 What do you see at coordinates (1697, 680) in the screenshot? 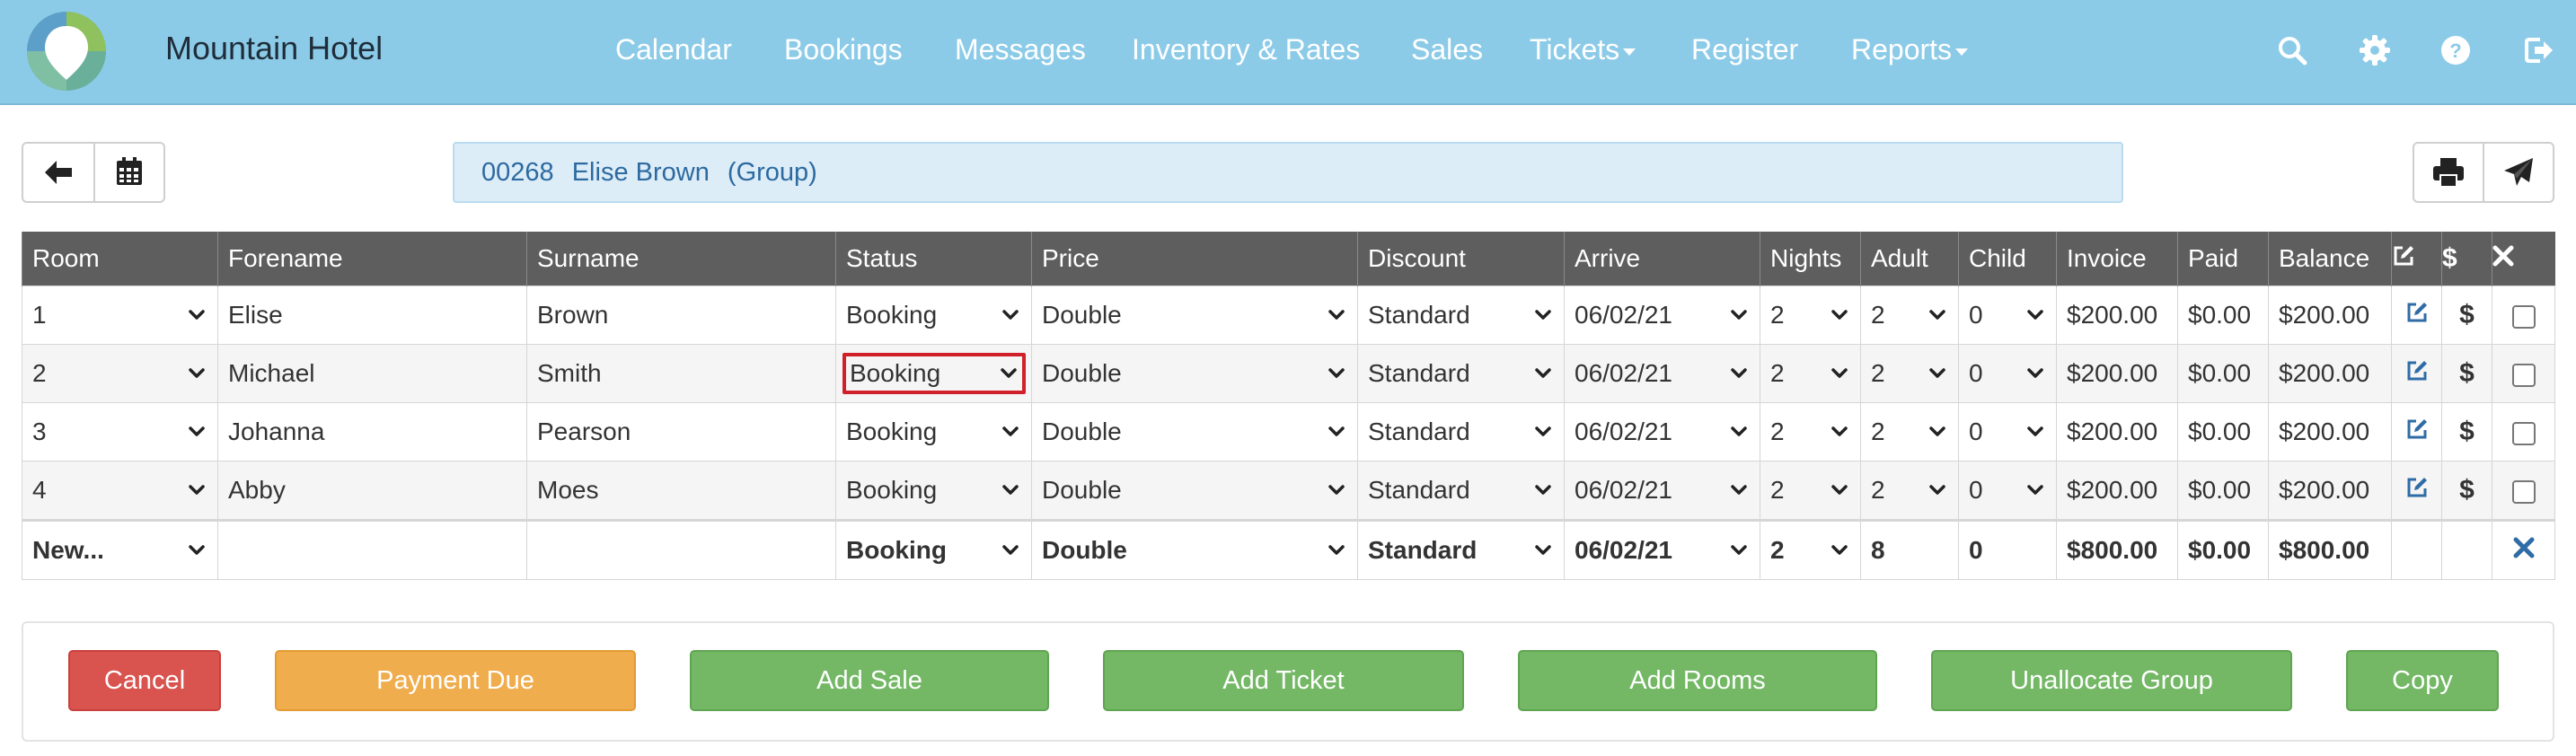
I see `add-rooms-button: Add Rooms` at bounding box center [1697, 680].